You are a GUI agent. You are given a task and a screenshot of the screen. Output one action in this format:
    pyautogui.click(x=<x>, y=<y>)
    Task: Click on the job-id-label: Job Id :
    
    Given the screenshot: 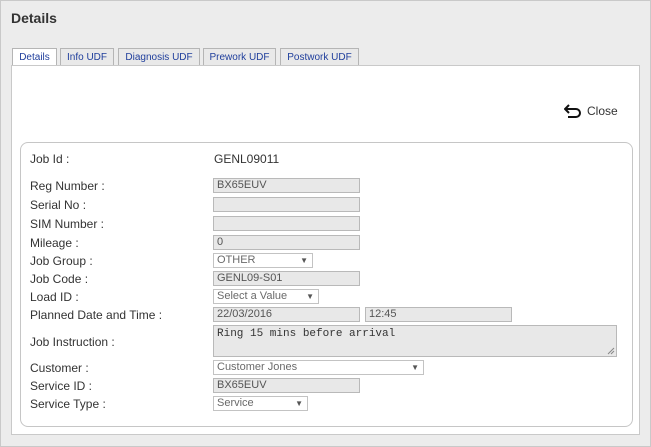 What is the action you would take?
    pyautogui.click(x=50, y=159)
    